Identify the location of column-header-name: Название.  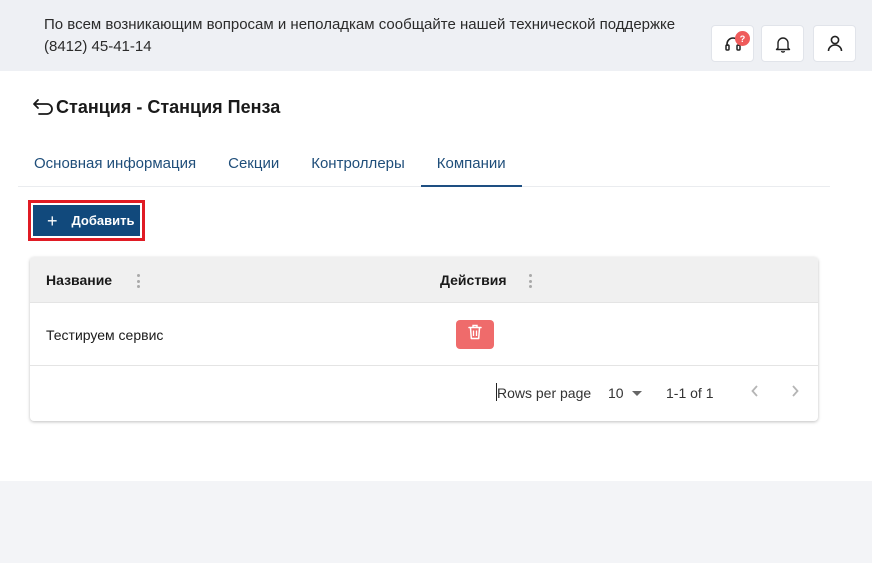
(79, 280).